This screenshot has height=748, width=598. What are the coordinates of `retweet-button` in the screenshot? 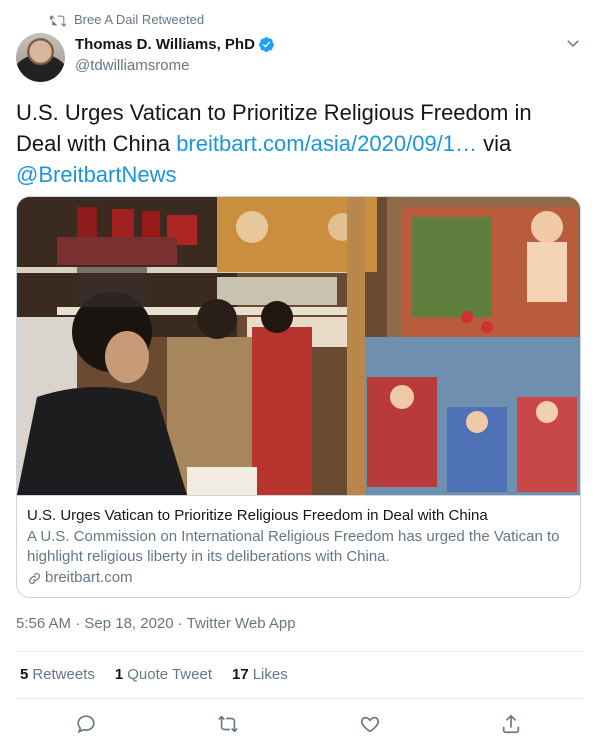 It's located at (228, 724).